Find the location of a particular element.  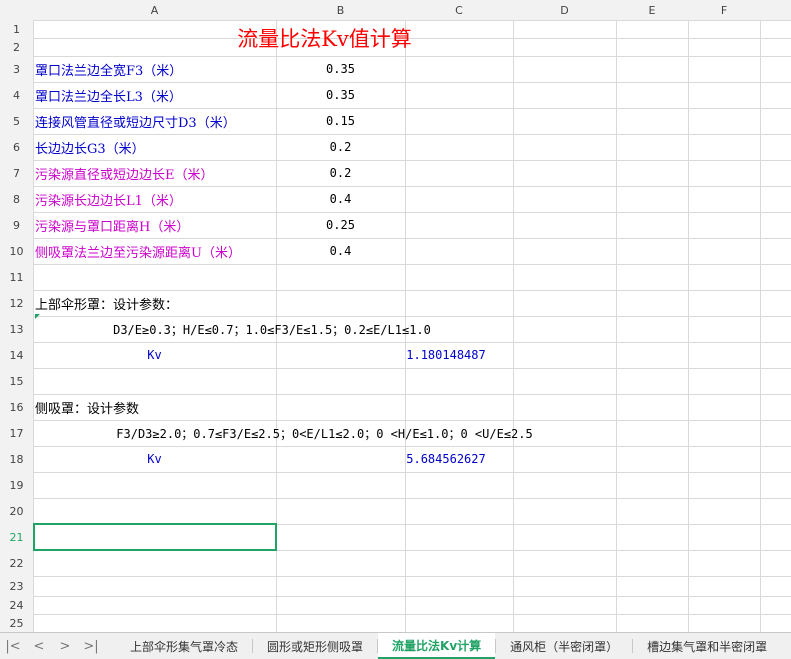

sheet-title: 流量比法Kv值计算 is located at coordinates (324, 38).